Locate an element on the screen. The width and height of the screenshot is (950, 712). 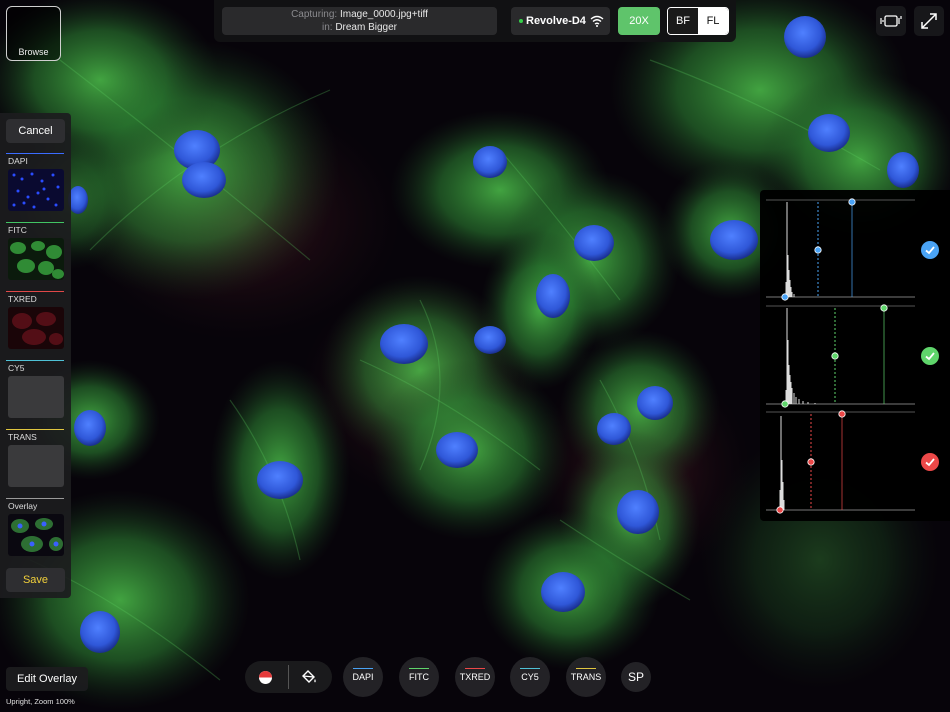
rotate-device-icon is located at coordinates (891, 21).